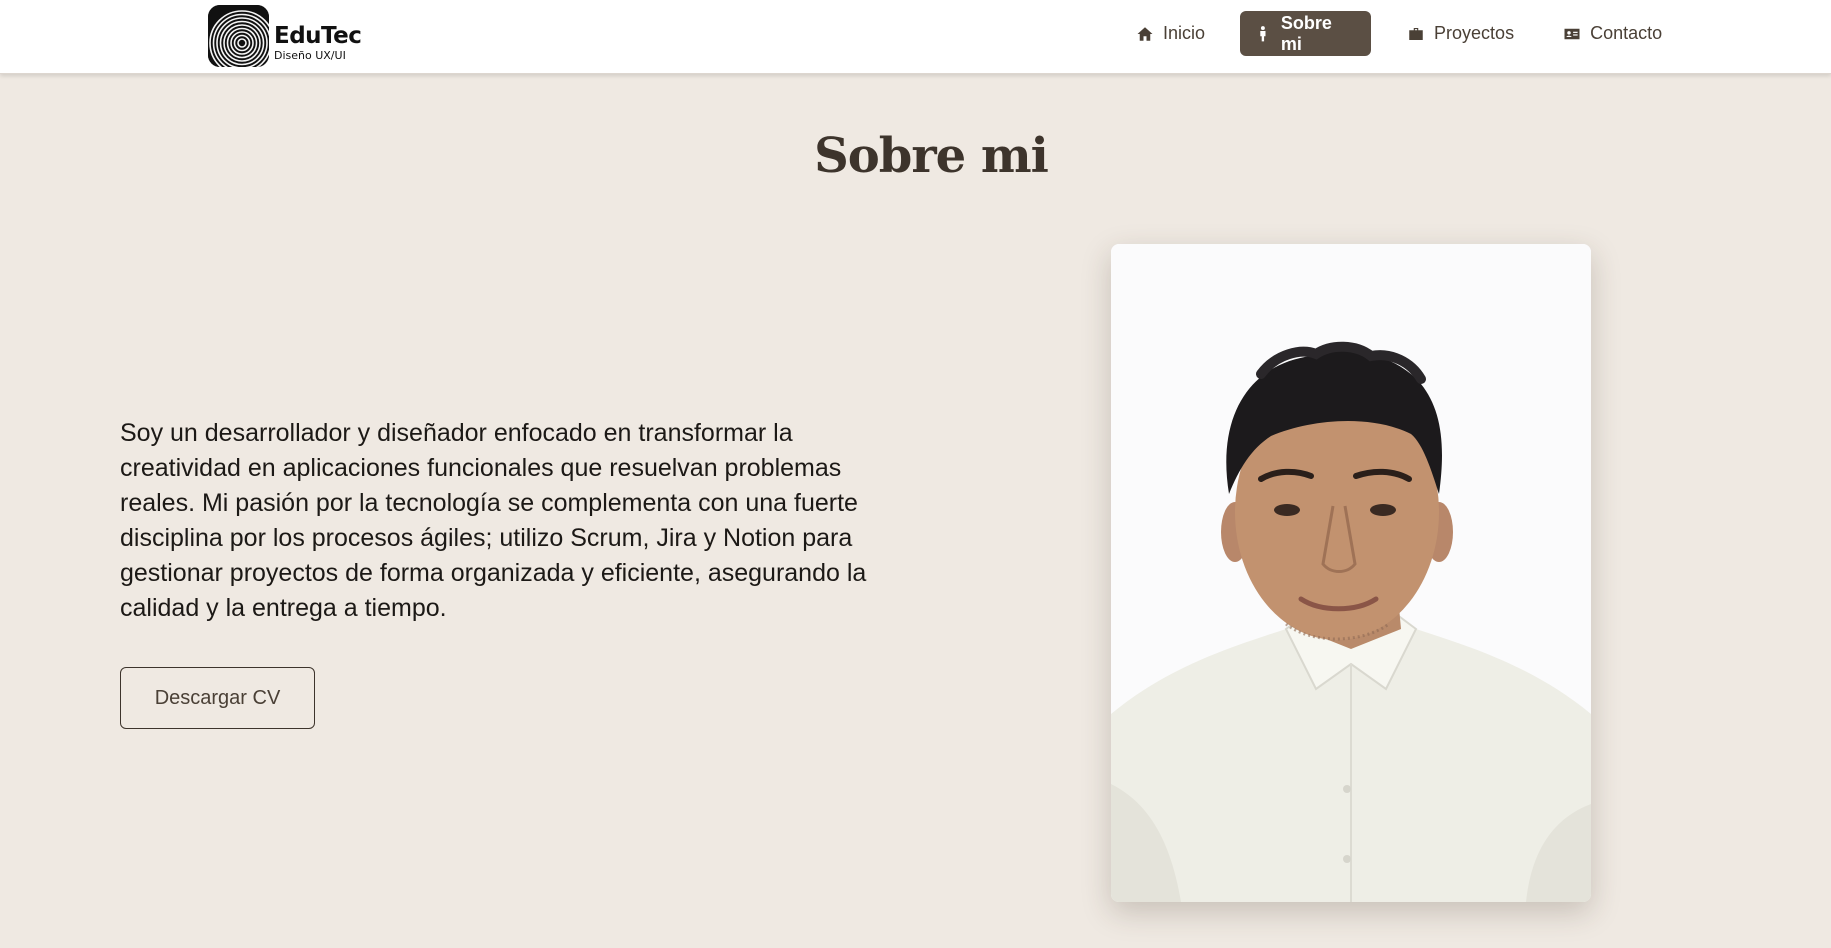  Describe the element at coordinates (1416, 33) in the screenshot. I see `briefcase-icon` at that location.